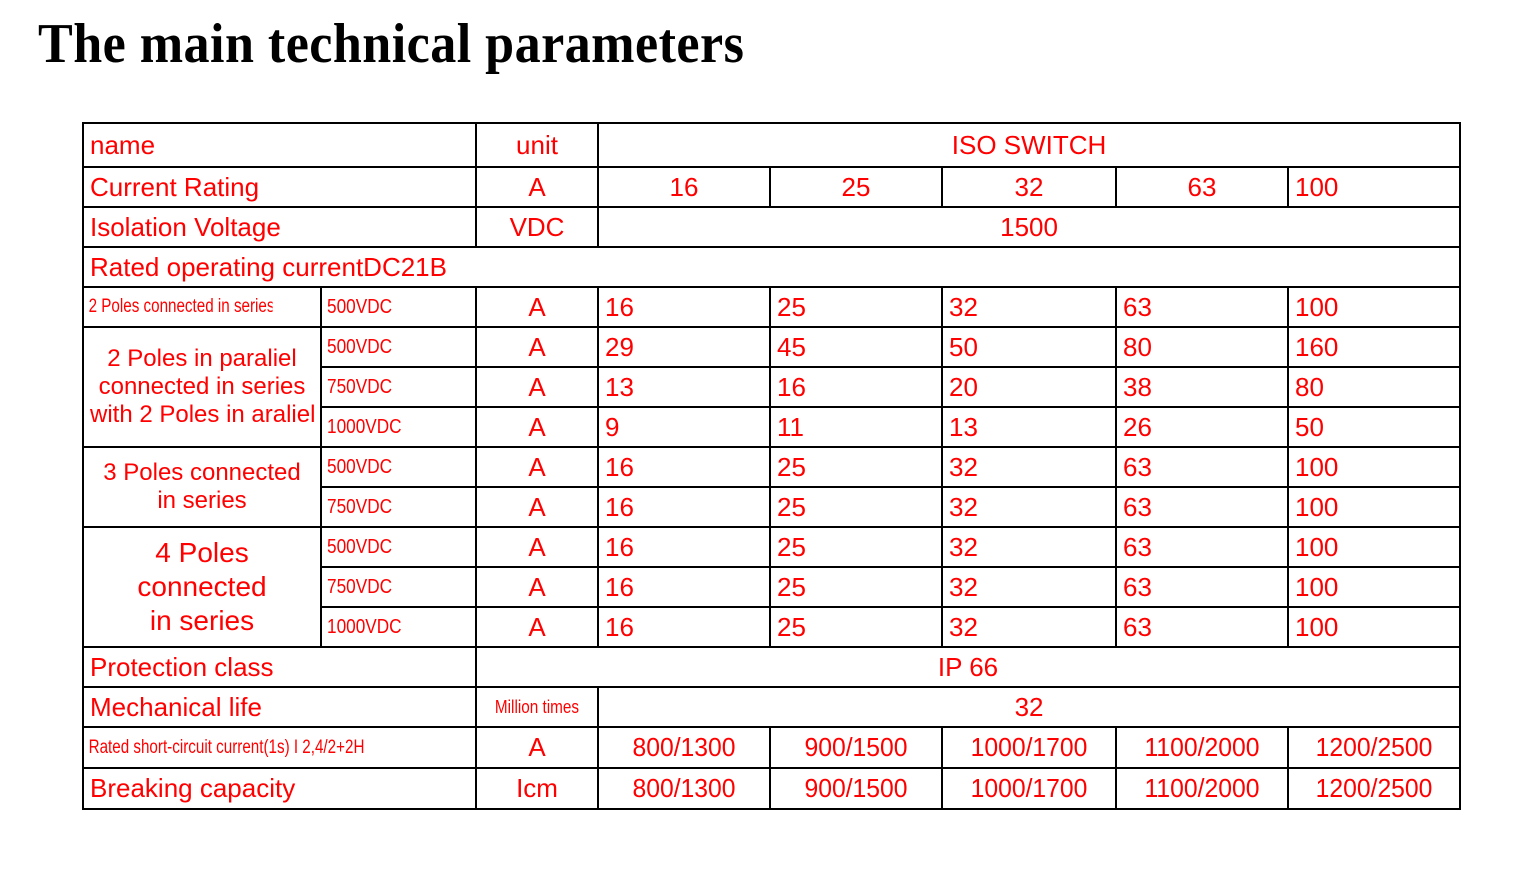 This screenshot has width=1521, height=881. What do you see at coordinates (537, 467) in the screenshot?
I see `row-unit-three-poles-series-0: A` at bounding box center [537, 467].